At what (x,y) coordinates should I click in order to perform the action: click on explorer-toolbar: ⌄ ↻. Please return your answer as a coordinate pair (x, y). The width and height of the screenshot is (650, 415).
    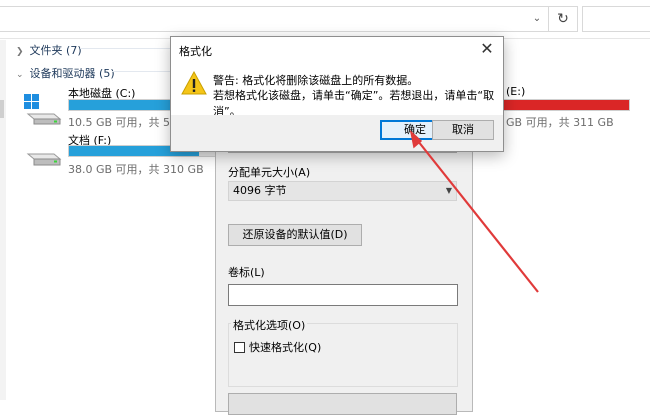
    Looking at the image, I should click on (325, 19).